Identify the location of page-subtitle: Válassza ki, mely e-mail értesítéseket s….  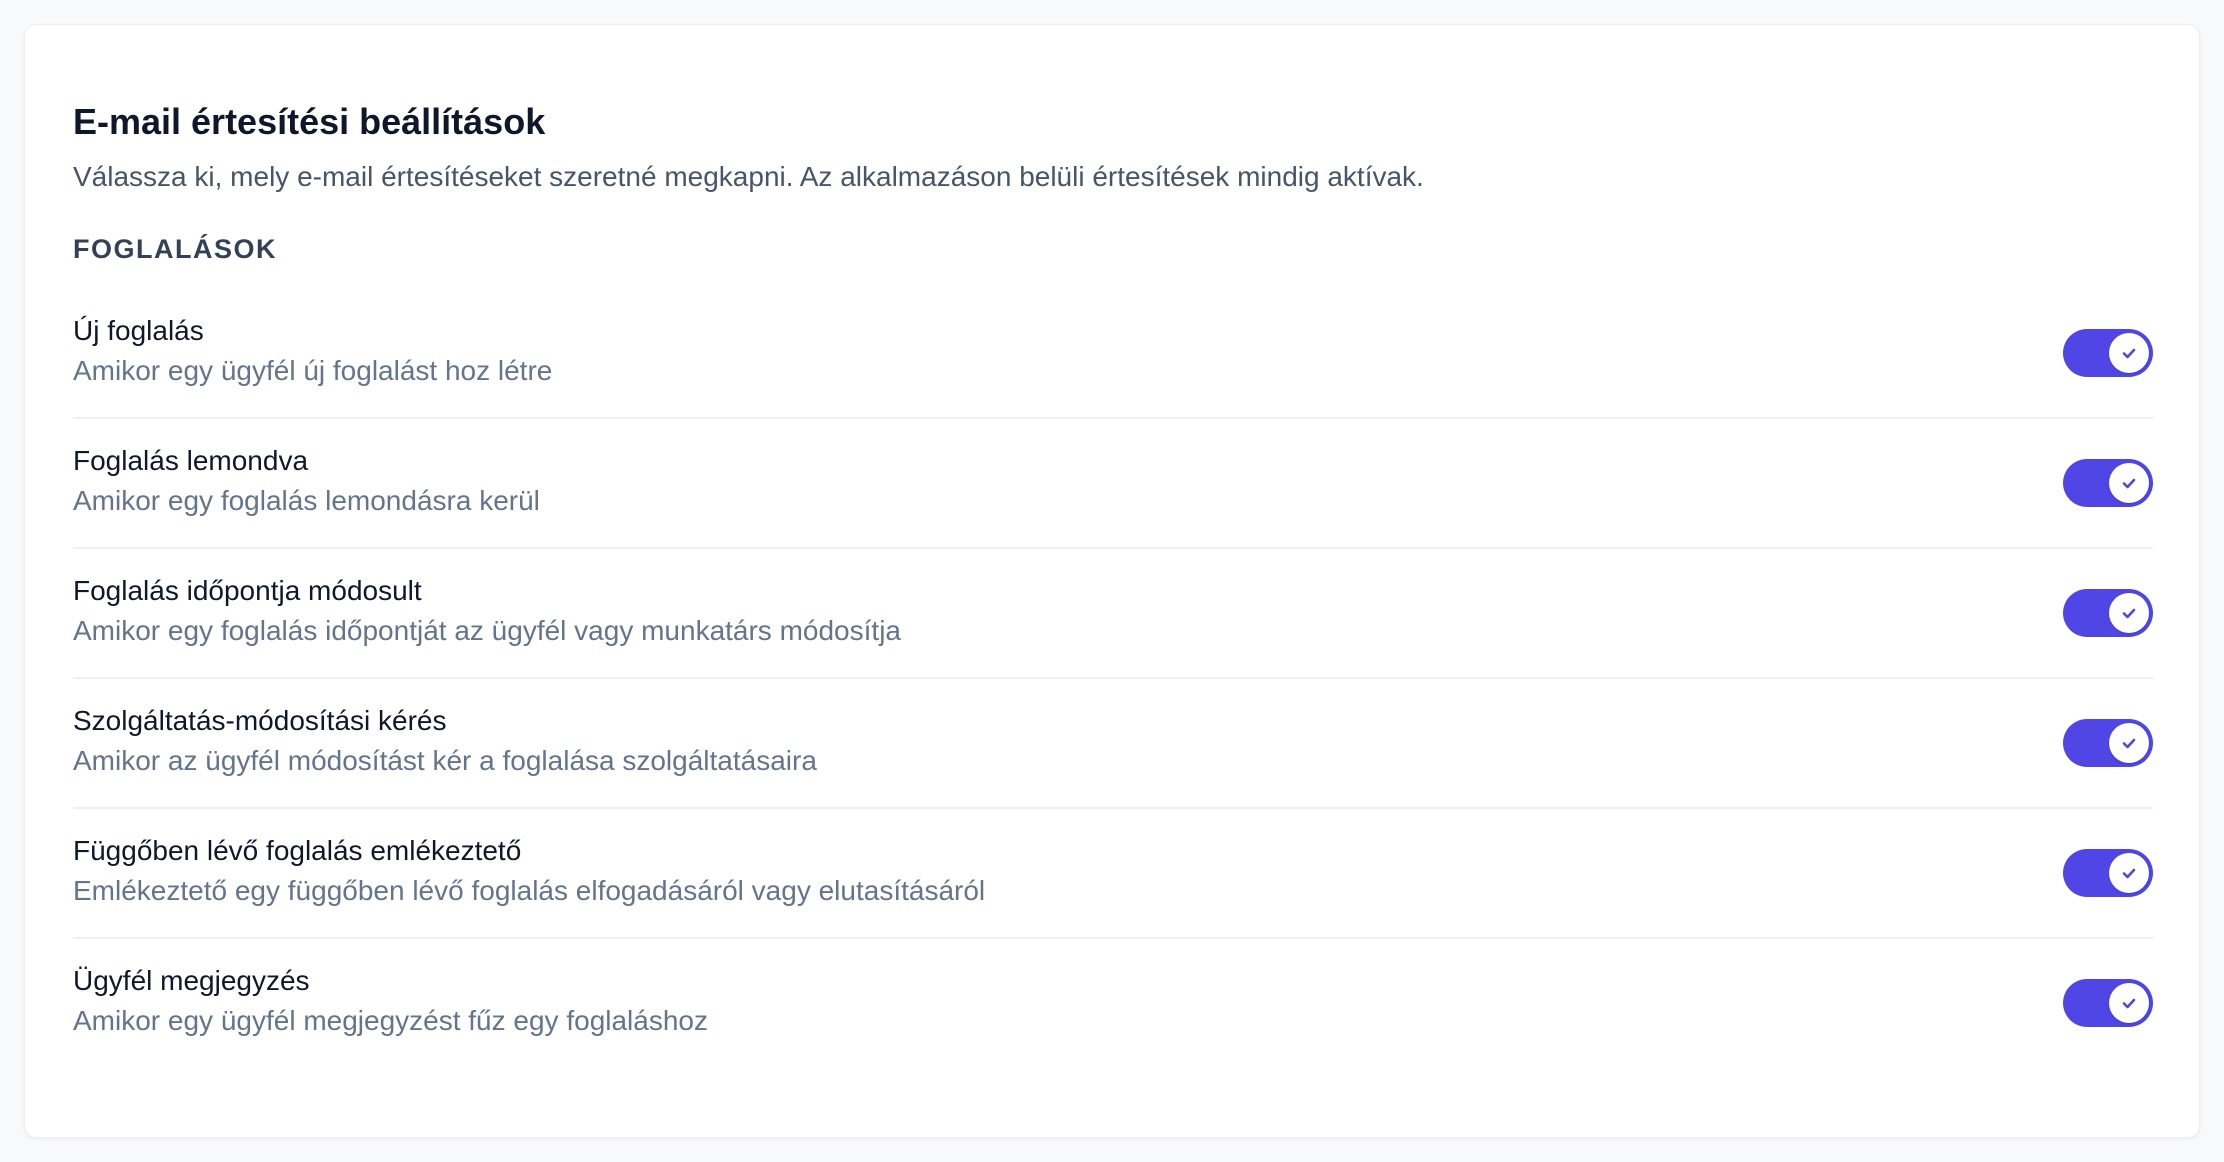
(748, 176).